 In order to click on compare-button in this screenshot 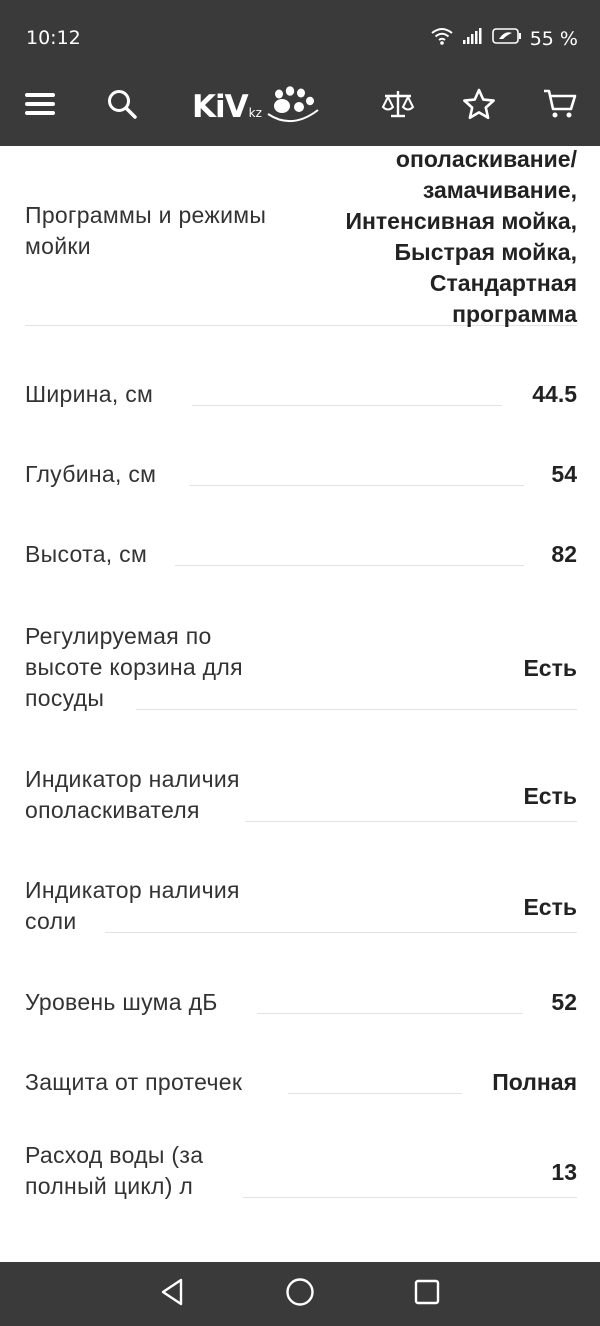, I will do `click(398, 106)`.